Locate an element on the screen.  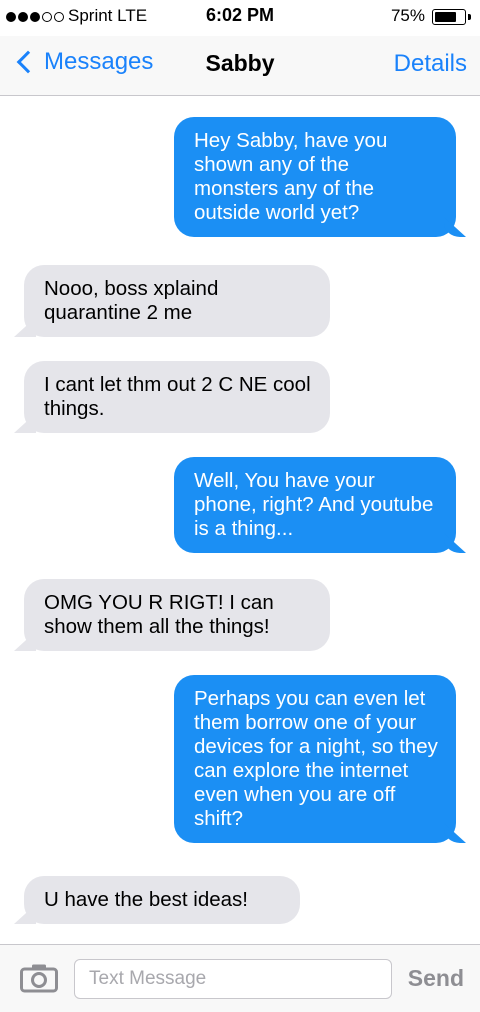
incoming-message-bubble: U have the best ideas! is located at coordinates (162, 900).